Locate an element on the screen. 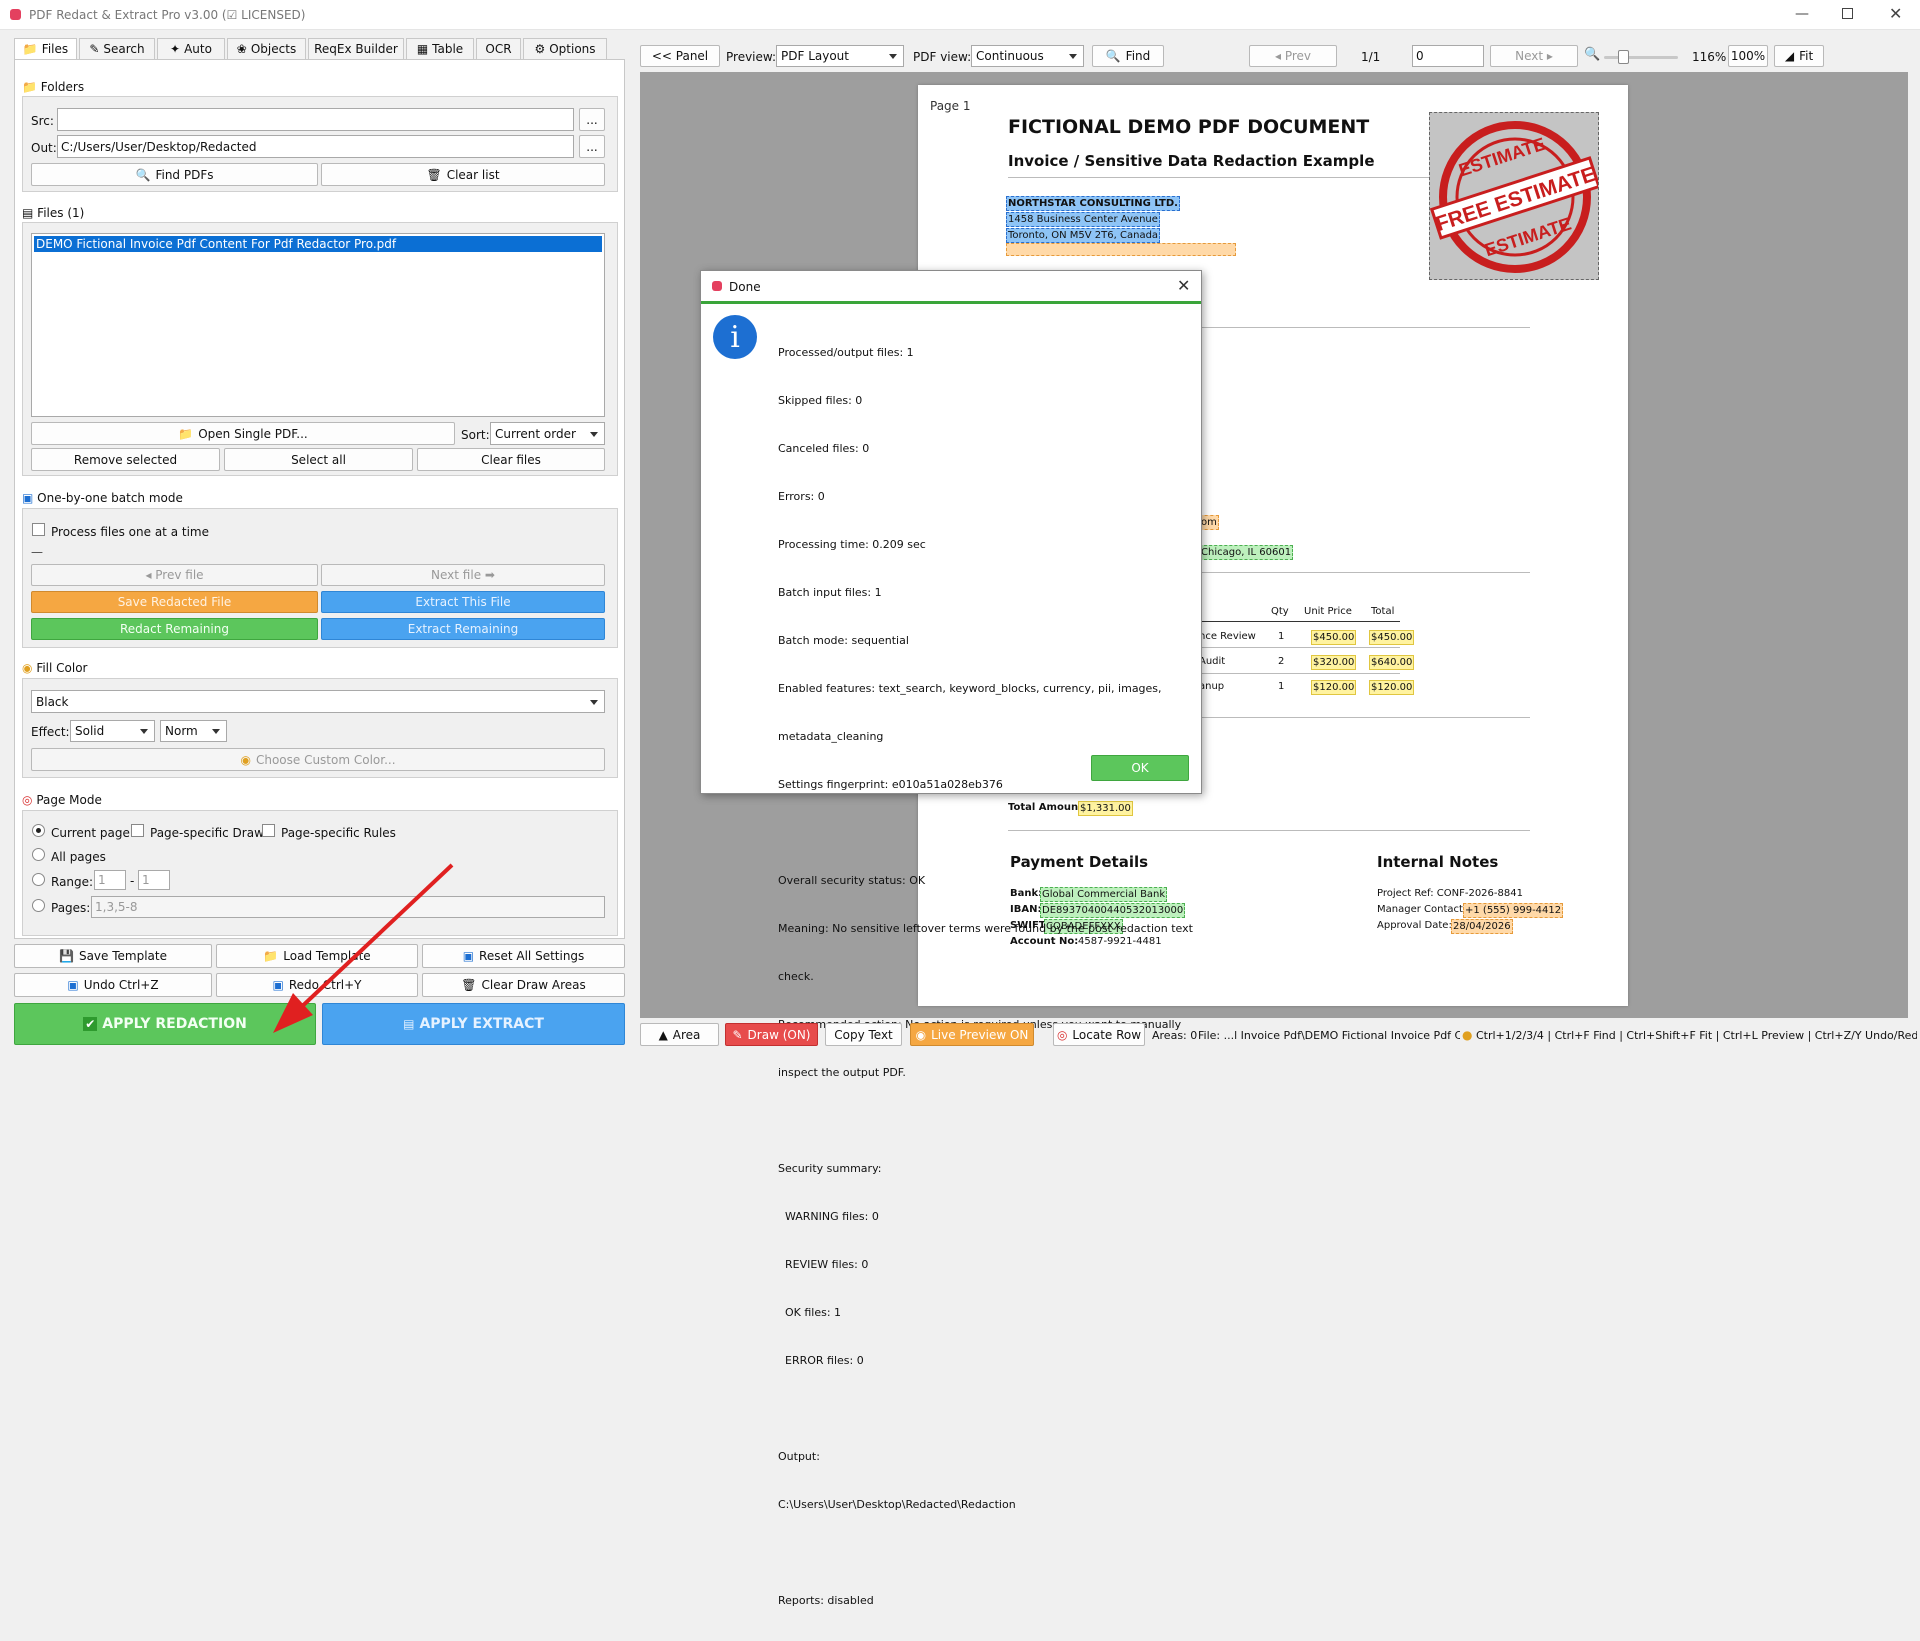 The height and width of the screenshot is (1641, 1920). undo-icon: ▣ is located at coordinates (73, 985).